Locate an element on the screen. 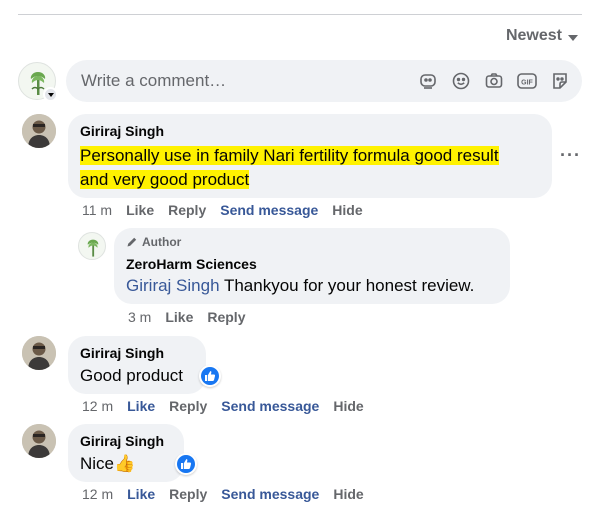  sticker-icon is located at coordinates (428, 81).